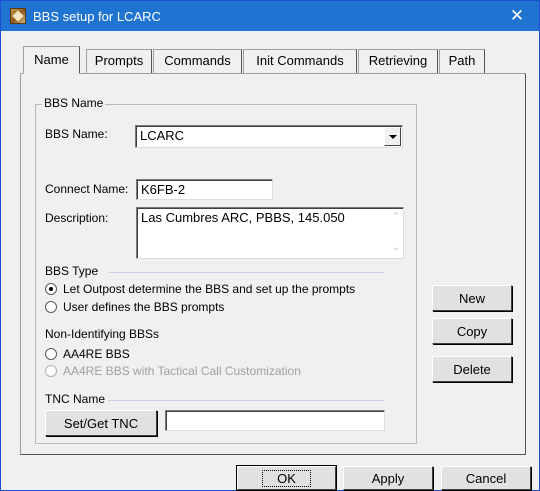 This screenshot has height=491, width=540. I want to click on cancel-button: Cancel, so click(486, 478).